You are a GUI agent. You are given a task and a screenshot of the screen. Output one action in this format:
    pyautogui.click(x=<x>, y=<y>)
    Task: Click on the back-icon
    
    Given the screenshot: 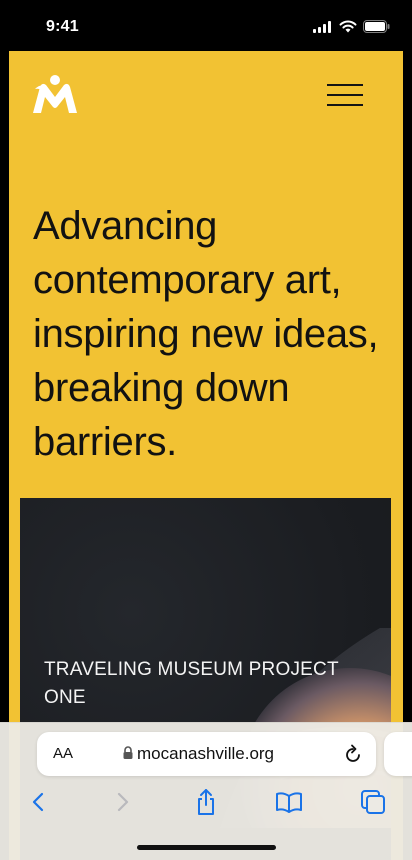 What is the action you would take?
    pyautogui.click(x=38, y=802)
    